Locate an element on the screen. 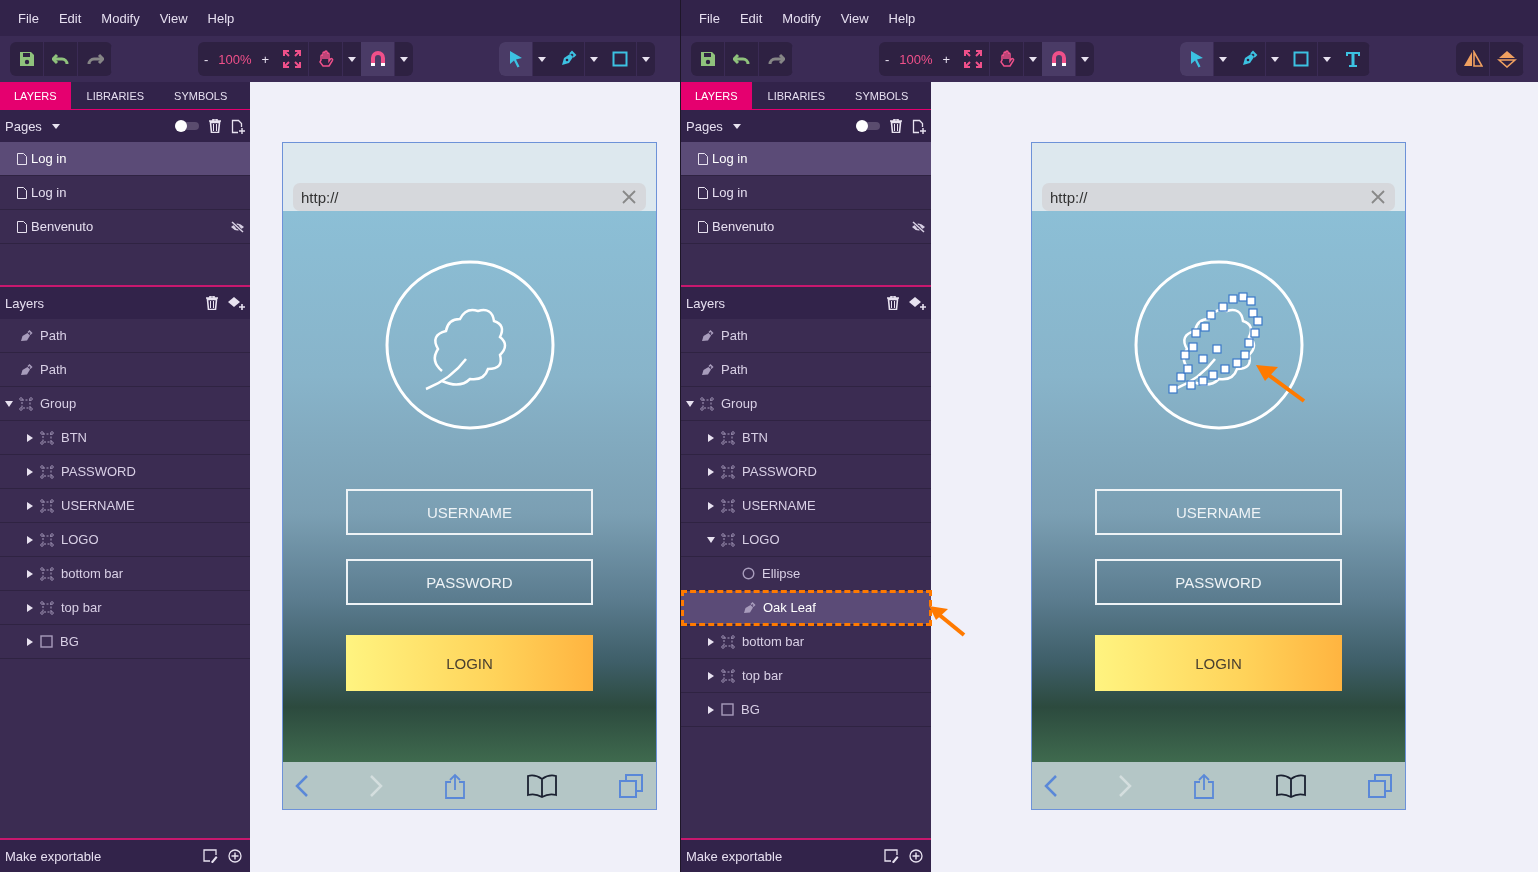 The height and width of the screenshot is (872, 1538). export-icon is located at coordinates (210, 856).